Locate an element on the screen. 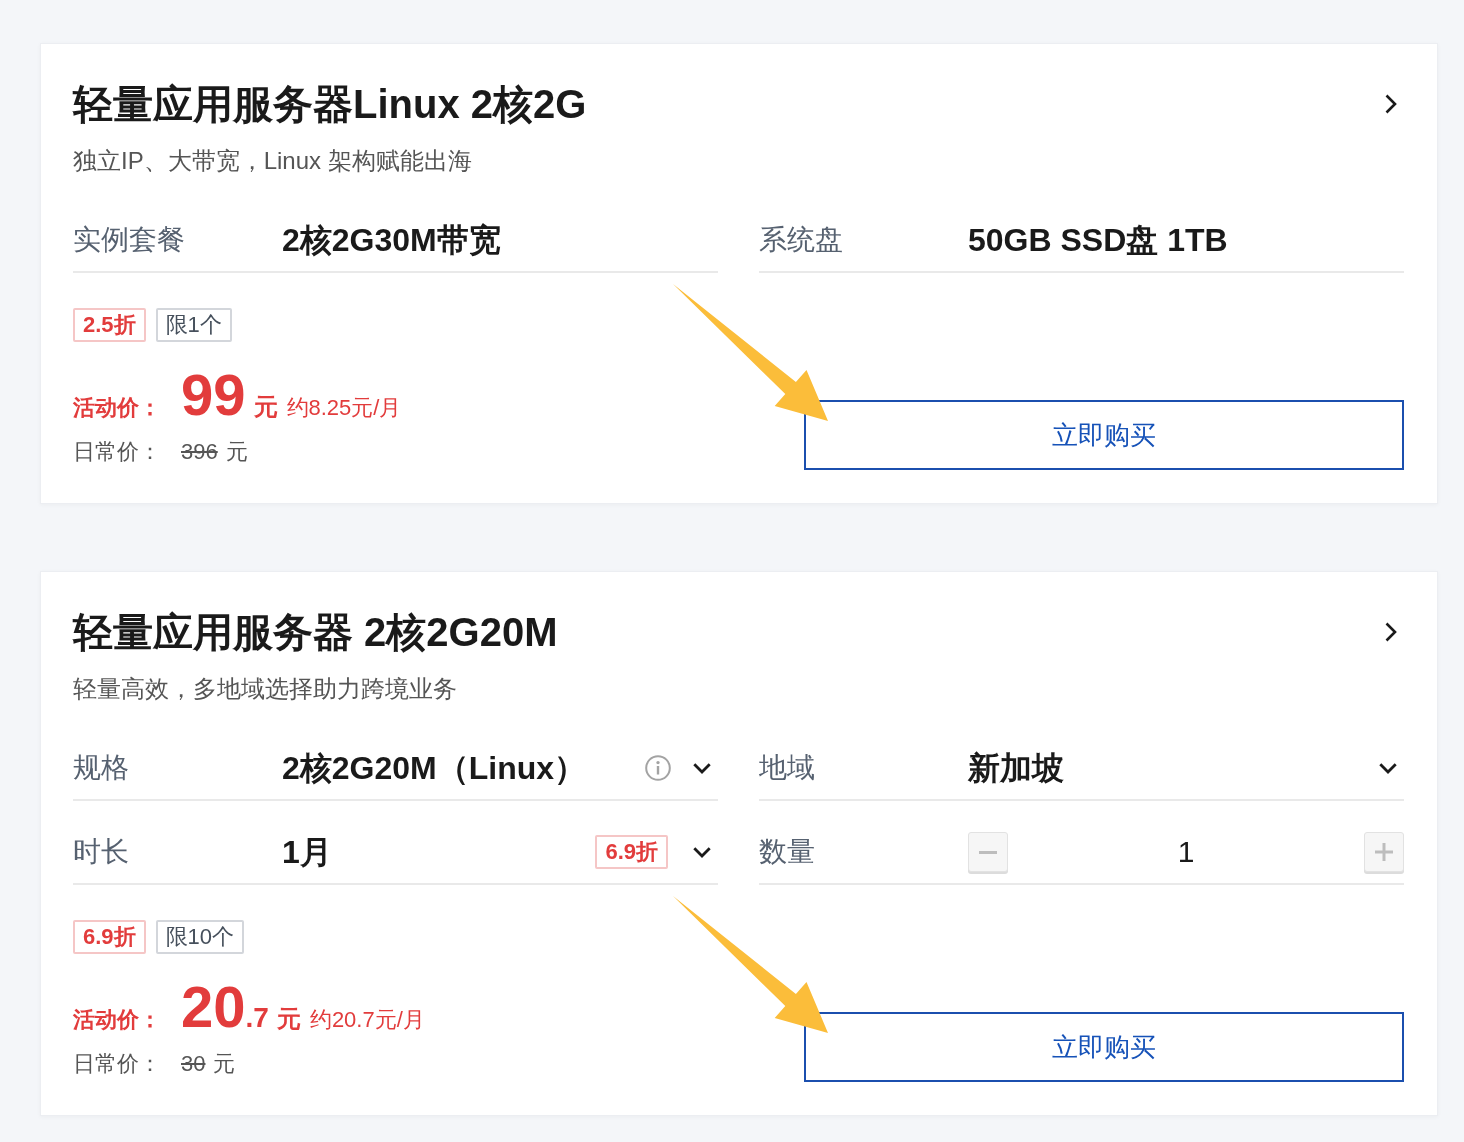 The width and height of the screenshot is (1464, 1142). card-subtitle: 轻量高效，多地域选择助力跨境业务 is located at coordinates (265, 689).